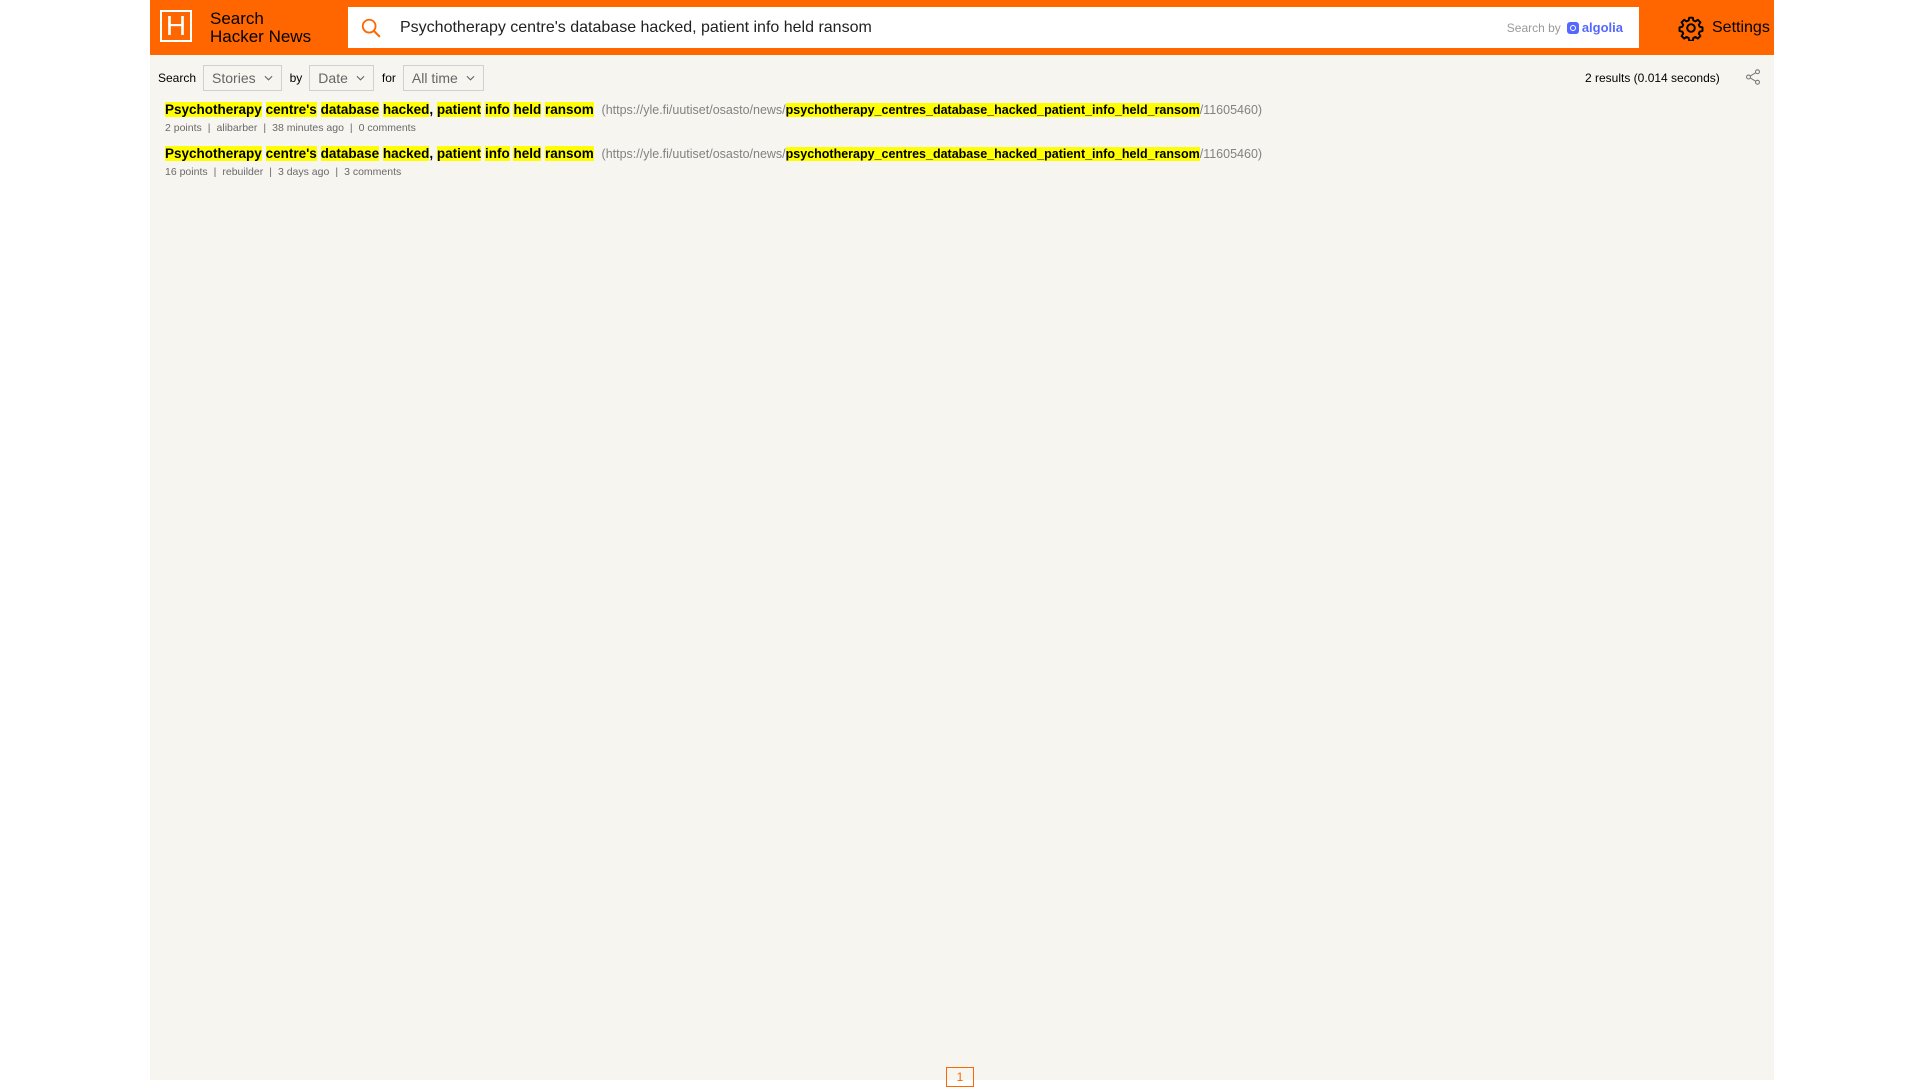 Image resolution: width=1920 pixels, height=1087 pixels. Describe the element at coordinates (234, 78) in the screenshot. I see `type-select-value: Stories` at that location.